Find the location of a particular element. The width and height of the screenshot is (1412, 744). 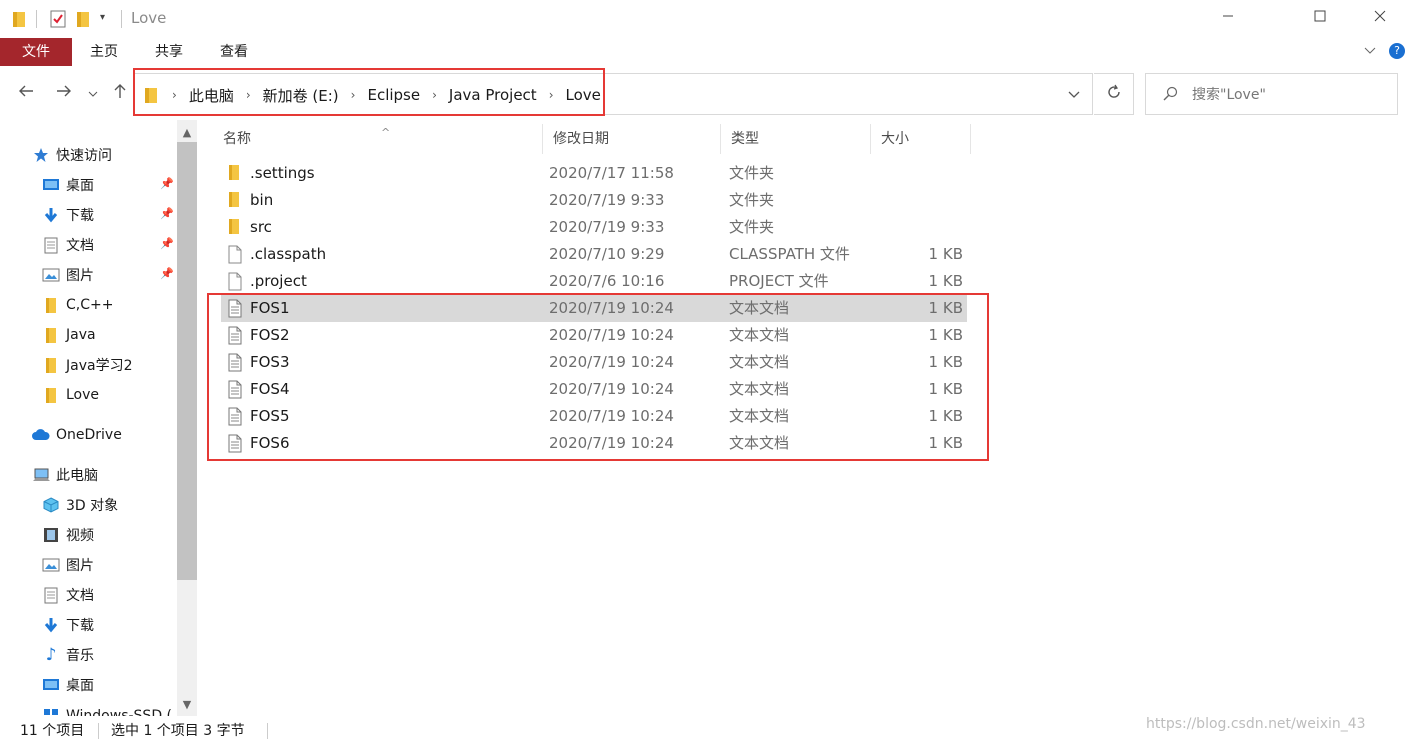

sidebar-item-folder-cpp: C,C++ is located at coordinates (77, 305).